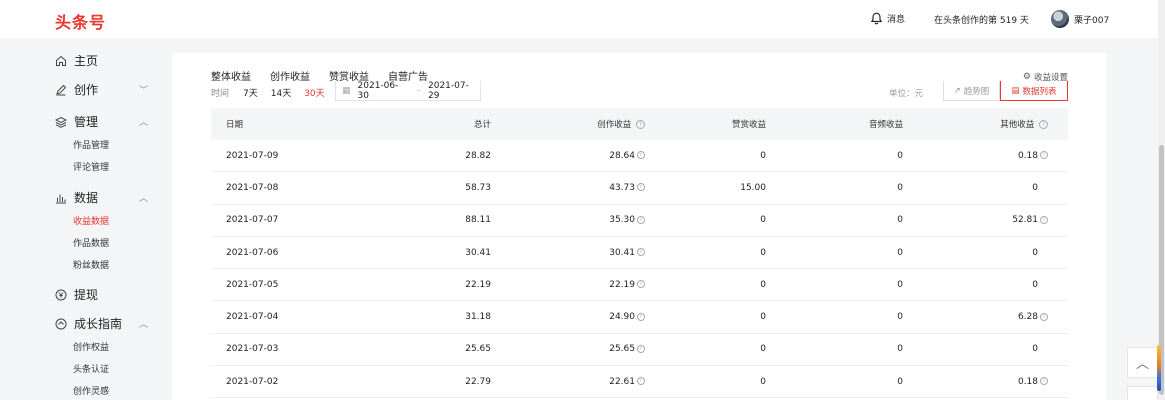 This screenshot has width=1165, height=400. What do you see at coordinates (573, 124) in the screenshot?
I see `header-creation: 创作收益 ?` at bounding box center [573, 124].